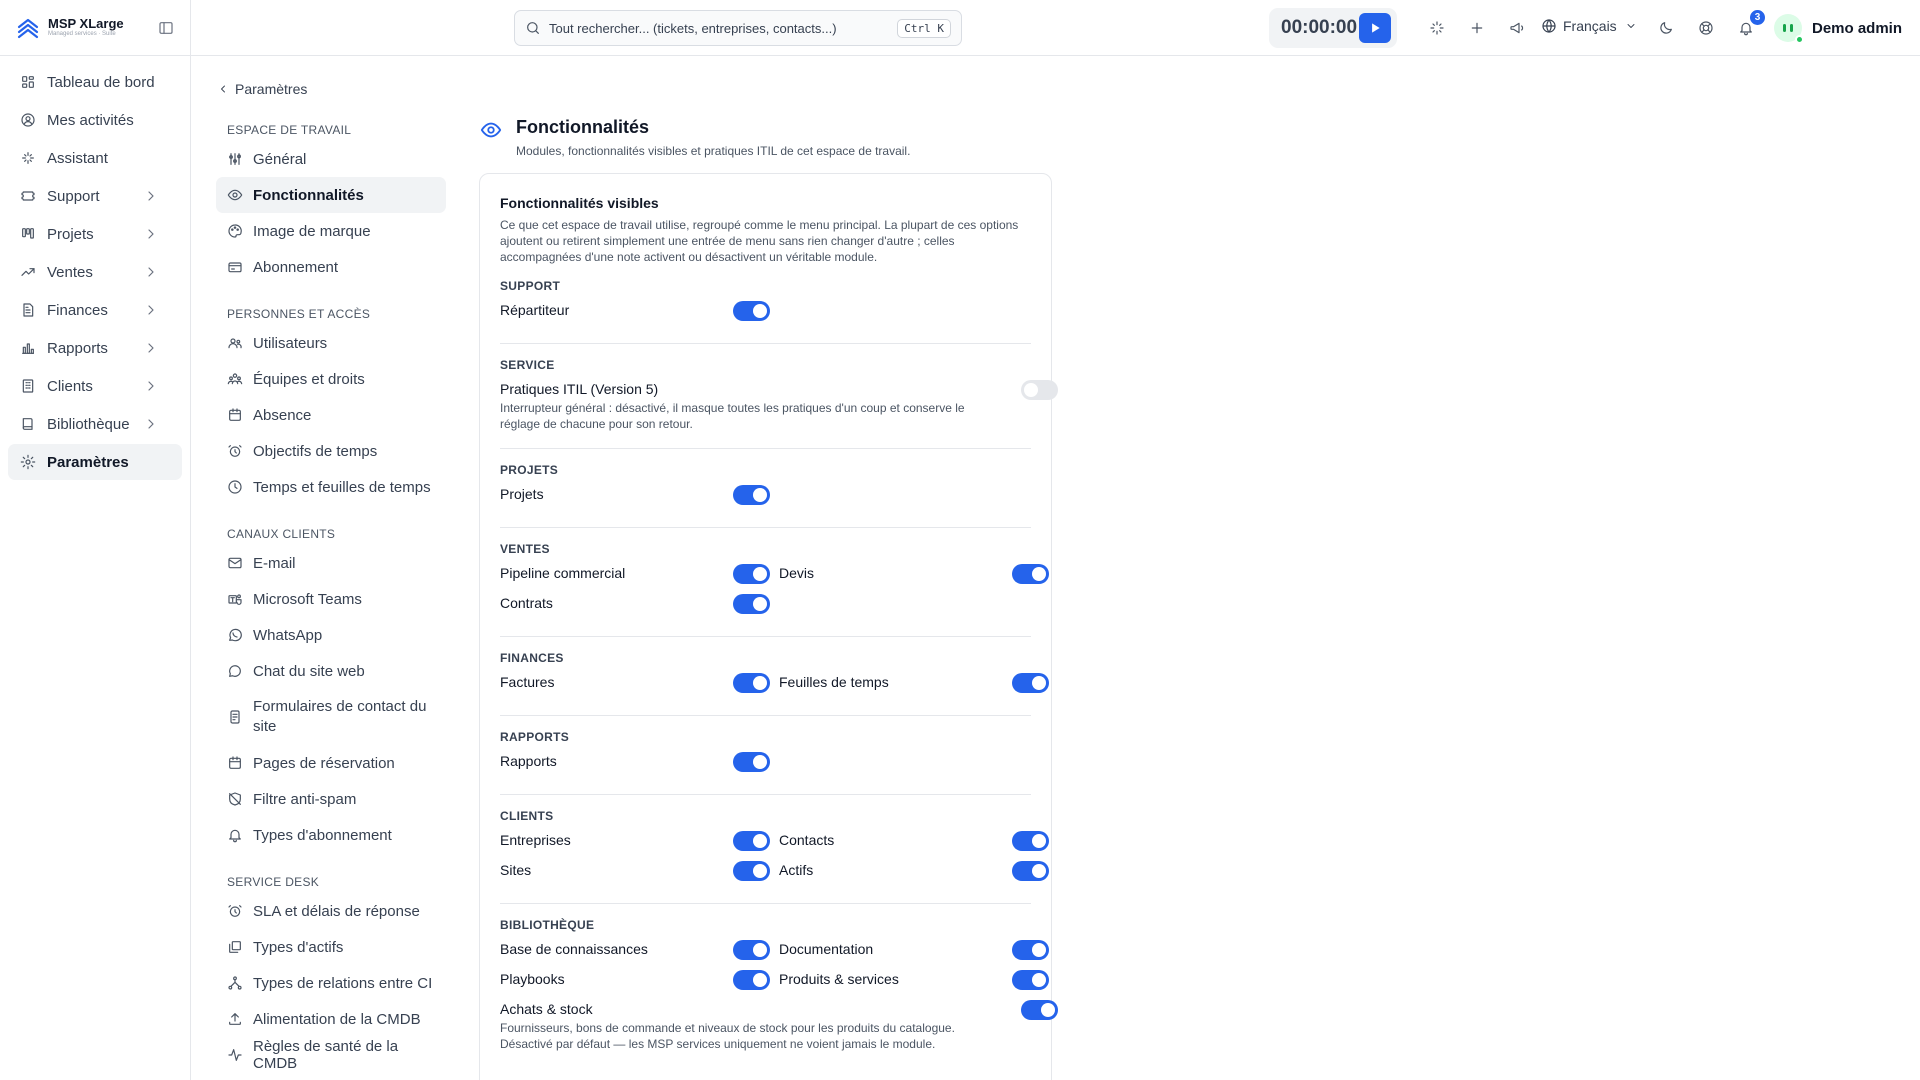 The height and width of the screenshot is (1080, 1920). Describe the element at coordinates (95, 272) in the screenshot. I see `nav-item-ventes: Ventes` at that location.